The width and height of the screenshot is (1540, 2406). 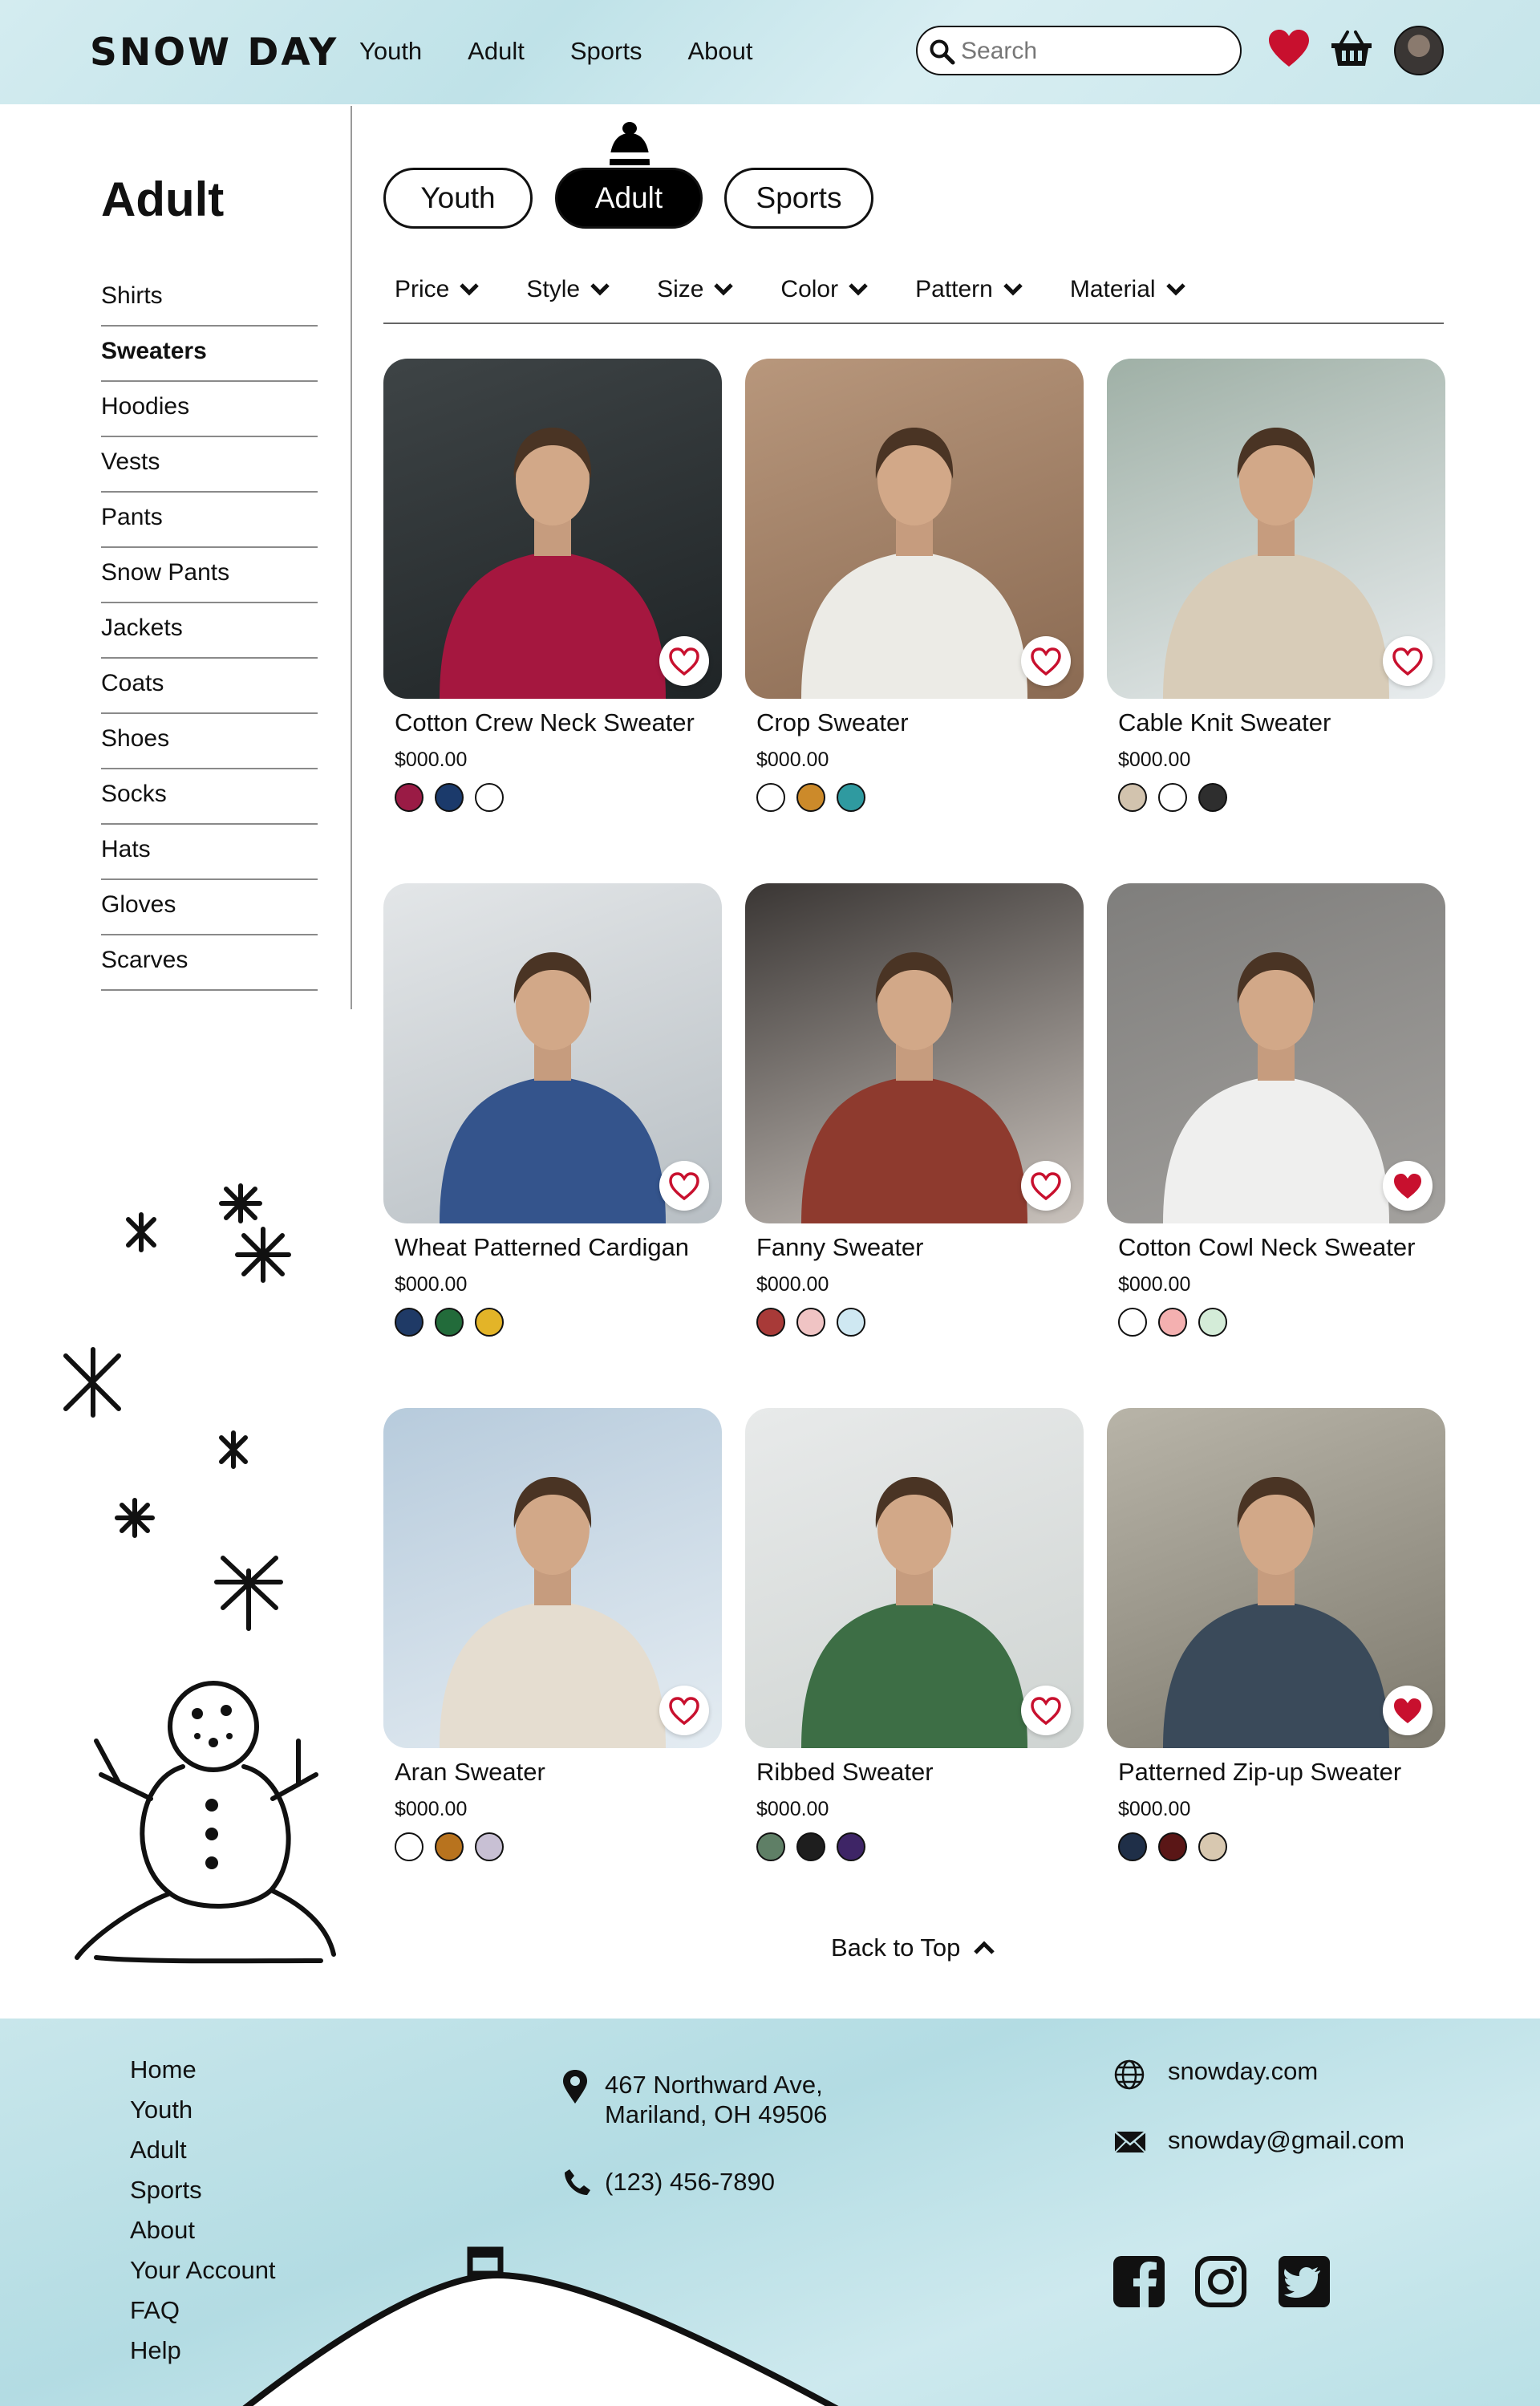 What do you see at coordinates (1419, 50) in the screenshot?
I see `user-avatar` at bounding box center [1419, 50].